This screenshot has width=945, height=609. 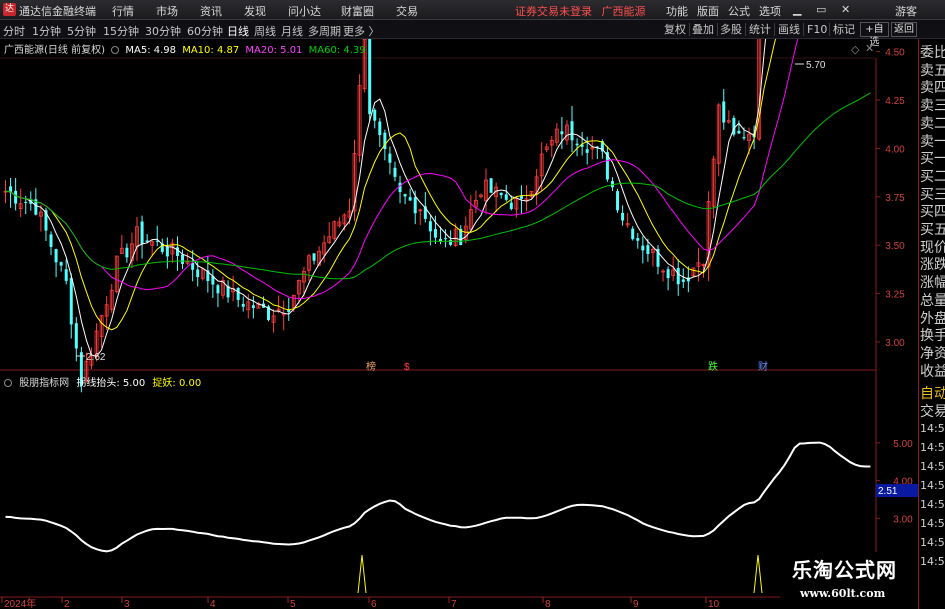 I want to click on period-multi: 多周期, so click(x=324, y=31).